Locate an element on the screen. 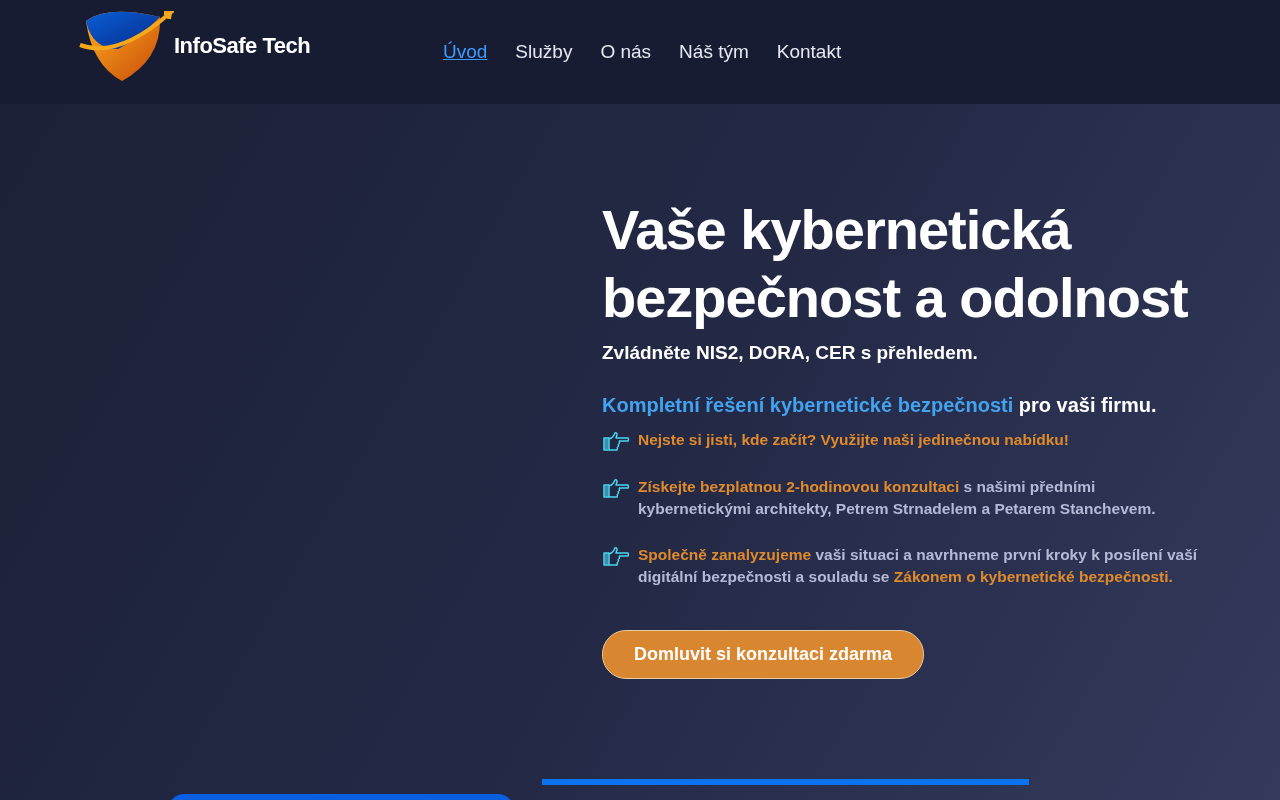 The width and height of the screenshot is (1280, 800). nav-link: Služby is located at coordinates (544, 52).